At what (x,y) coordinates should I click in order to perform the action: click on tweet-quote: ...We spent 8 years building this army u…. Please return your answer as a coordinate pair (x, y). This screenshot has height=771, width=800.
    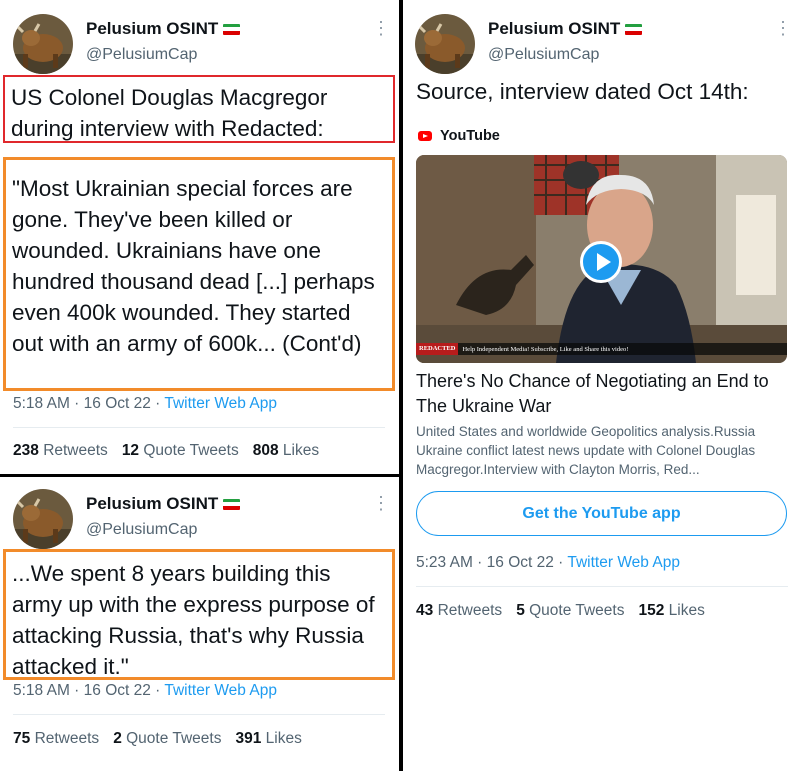
    Looking at the image, I should click on (193, 620).